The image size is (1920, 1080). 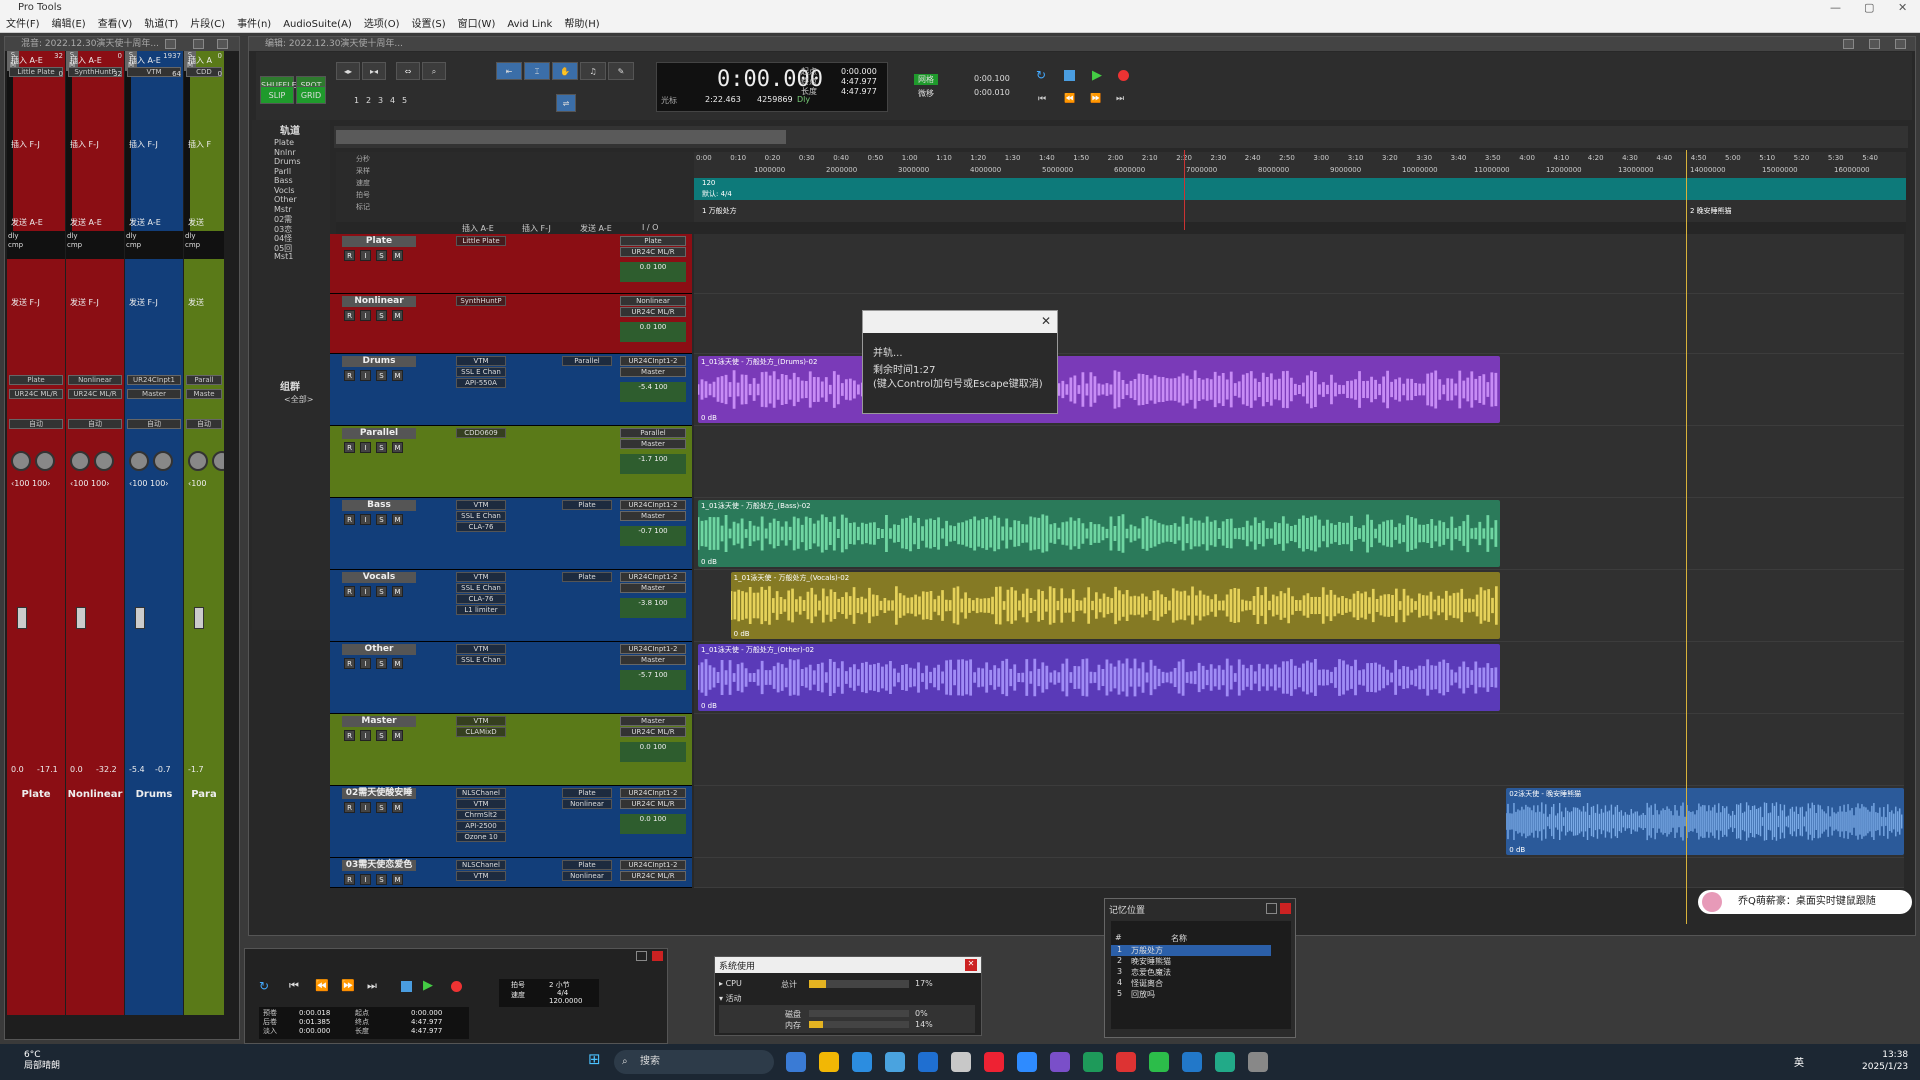 What do you see at coordinates (115, 24) in the screenshot?
I see `menu-item: 查看(V)` at bounding box center [115, 24].